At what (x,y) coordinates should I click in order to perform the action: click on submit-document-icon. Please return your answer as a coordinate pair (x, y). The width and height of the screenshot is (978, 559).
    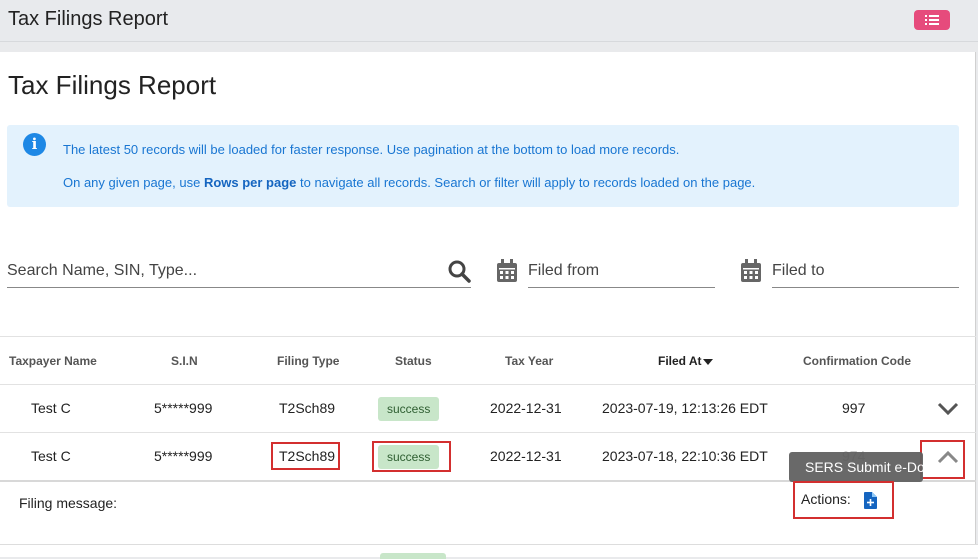
    Looking at the image, I should click on (870, 500).